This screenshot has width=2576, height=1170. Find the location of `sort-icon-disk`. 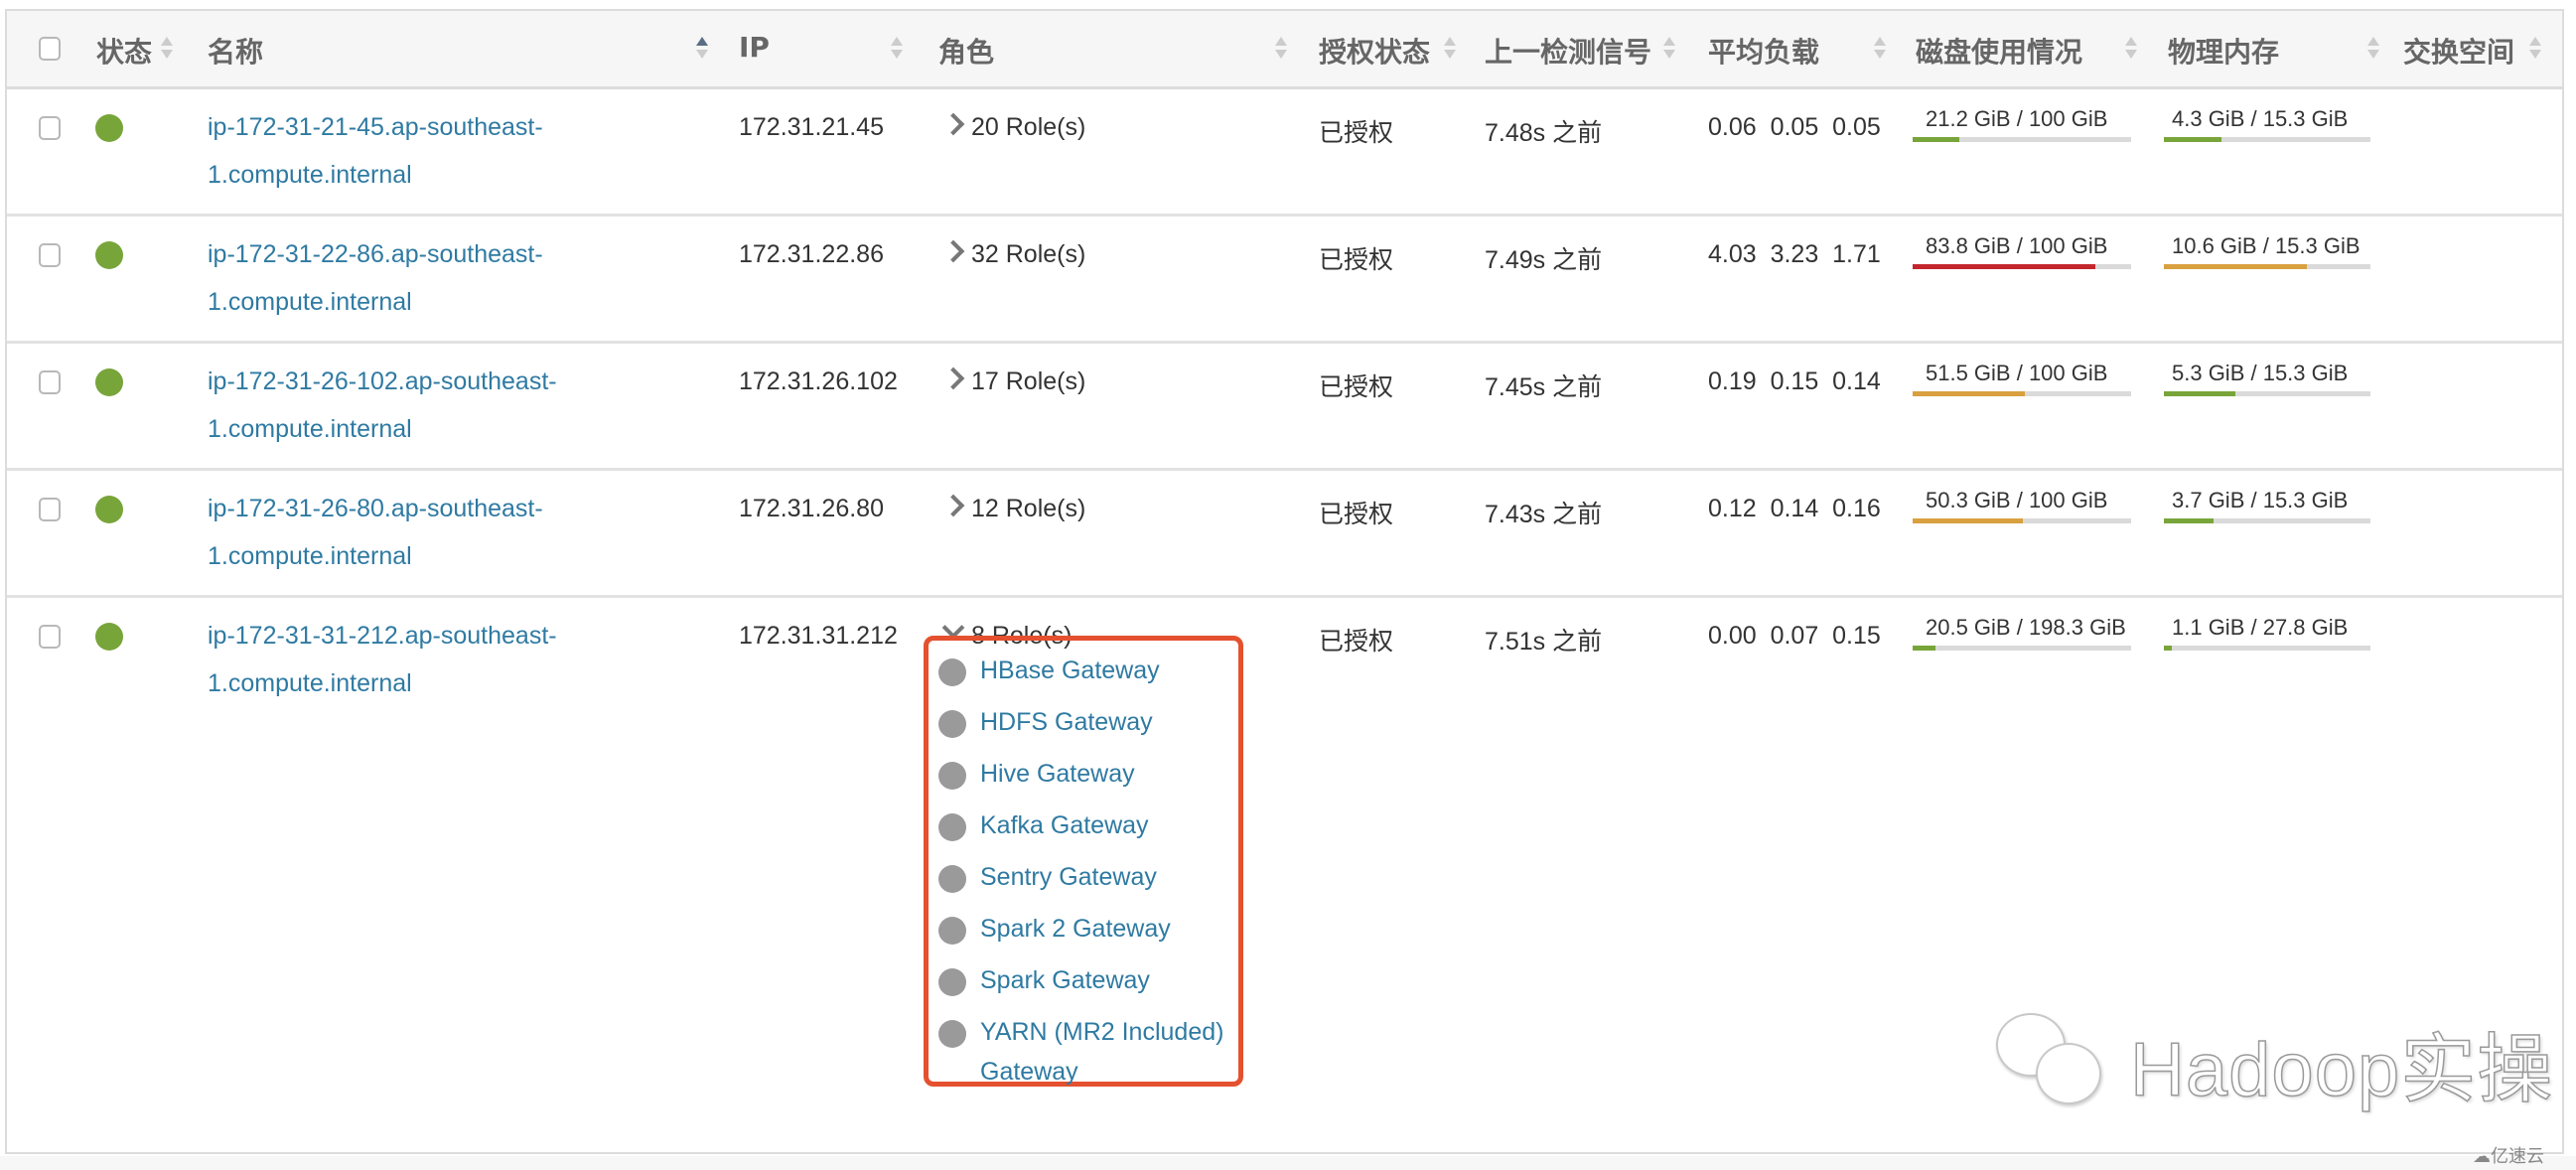

sort-icon-disk is located at coordinates (2131, 49).